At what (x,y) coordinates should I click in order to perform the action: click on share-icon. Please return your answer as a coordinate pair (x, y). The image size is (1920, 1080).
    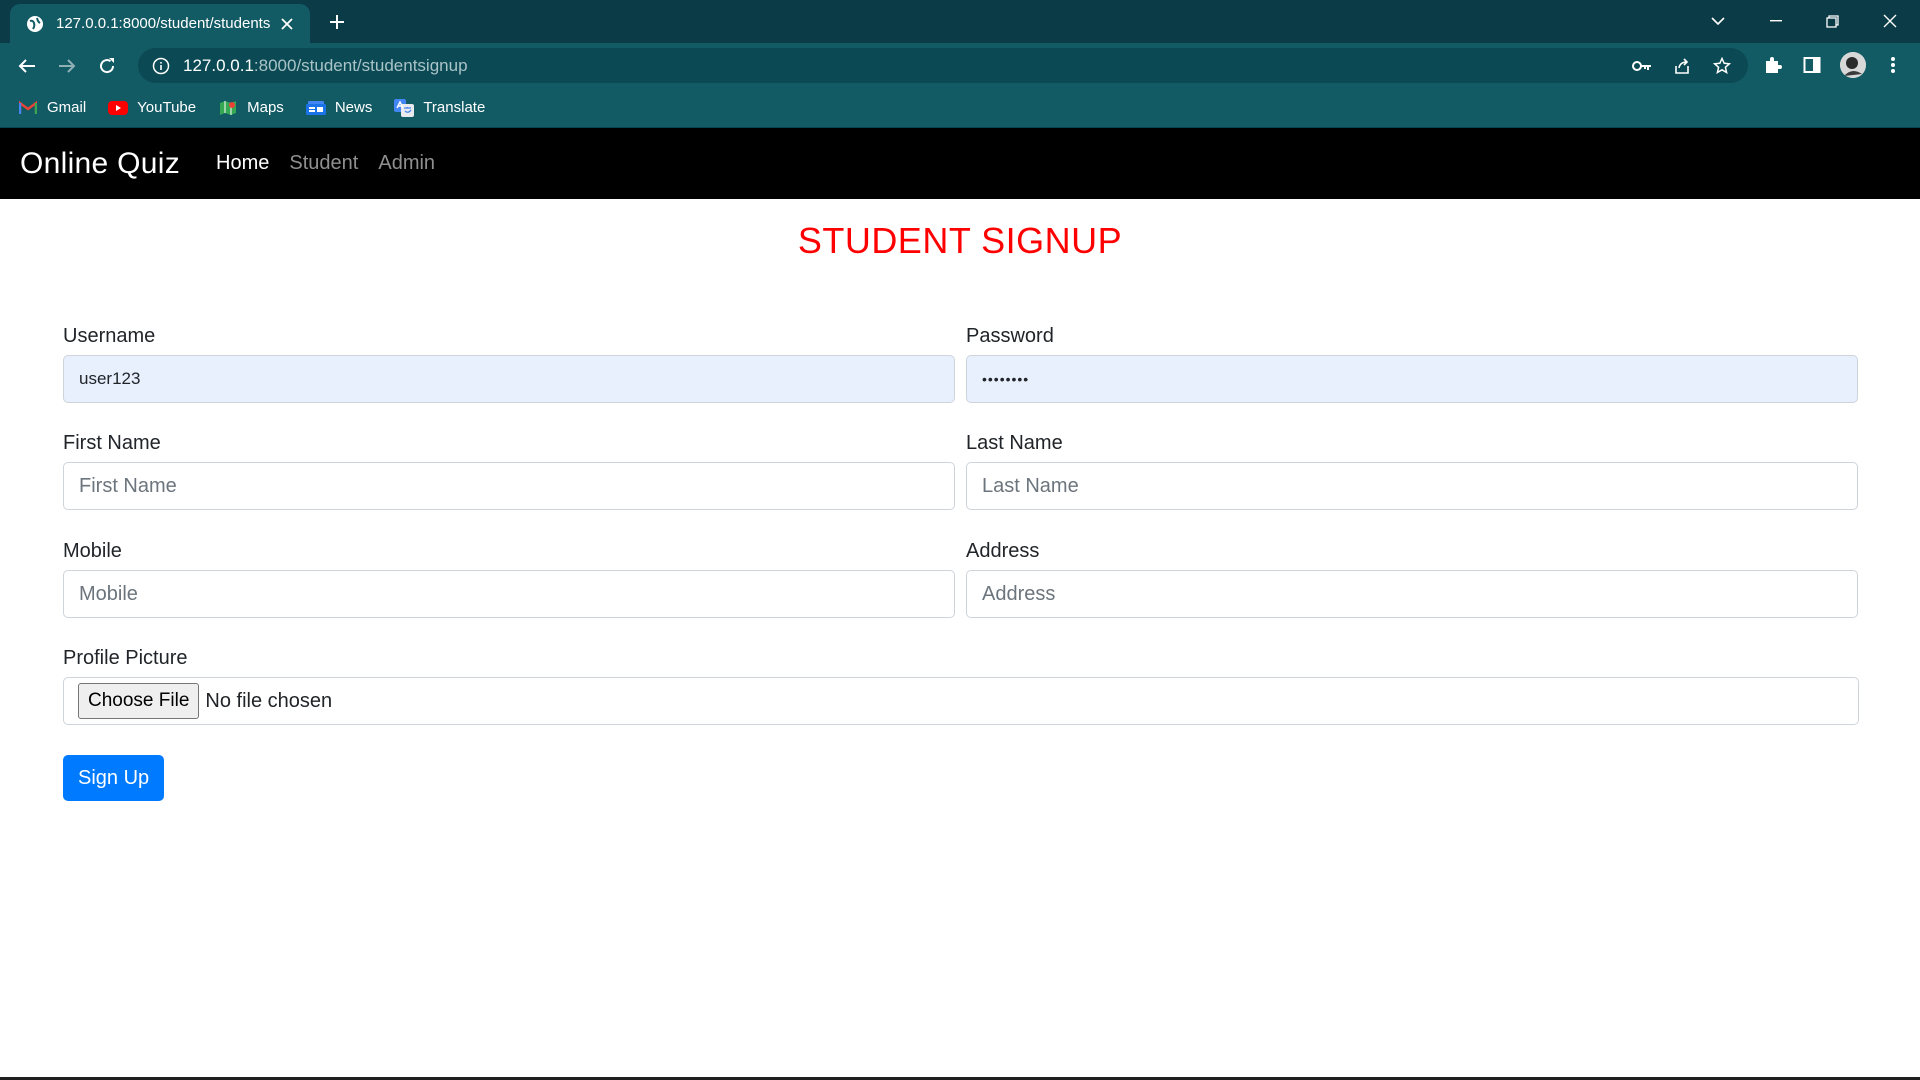
    Looking at the image, I should click on (1682, 66).